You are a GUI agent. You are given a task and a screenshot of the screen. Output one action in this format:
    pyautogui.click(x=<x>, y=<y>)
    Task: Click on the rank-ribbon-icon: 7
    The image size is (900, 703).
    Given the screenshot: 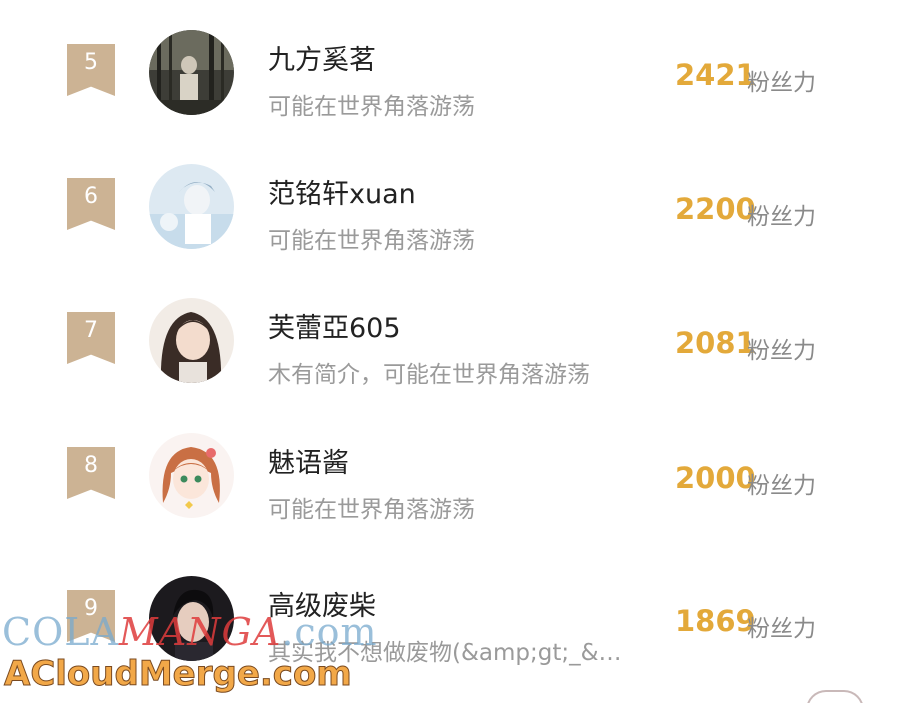 What is the action you would take?
    pyautogui.click(x=91, y=338)
    